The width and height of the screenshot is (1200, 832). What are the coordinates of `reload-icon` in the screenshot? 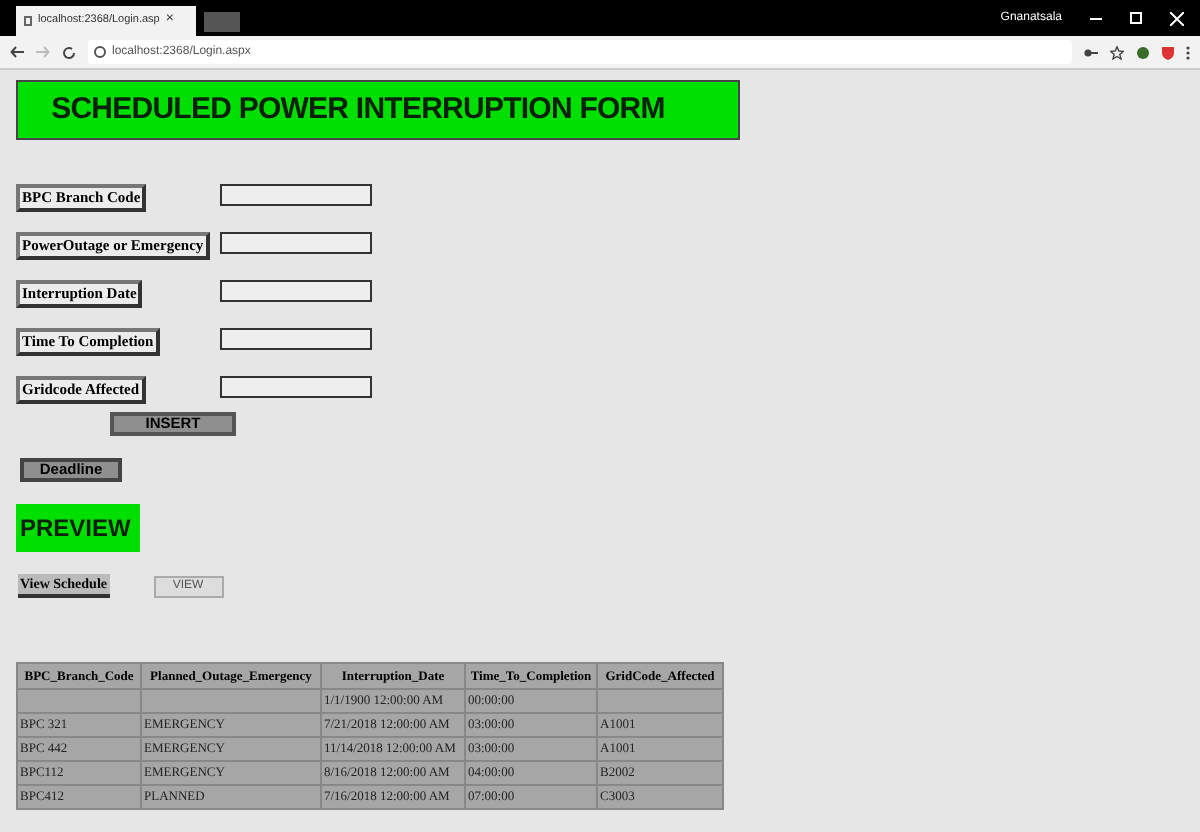 It's located at (69, 52).